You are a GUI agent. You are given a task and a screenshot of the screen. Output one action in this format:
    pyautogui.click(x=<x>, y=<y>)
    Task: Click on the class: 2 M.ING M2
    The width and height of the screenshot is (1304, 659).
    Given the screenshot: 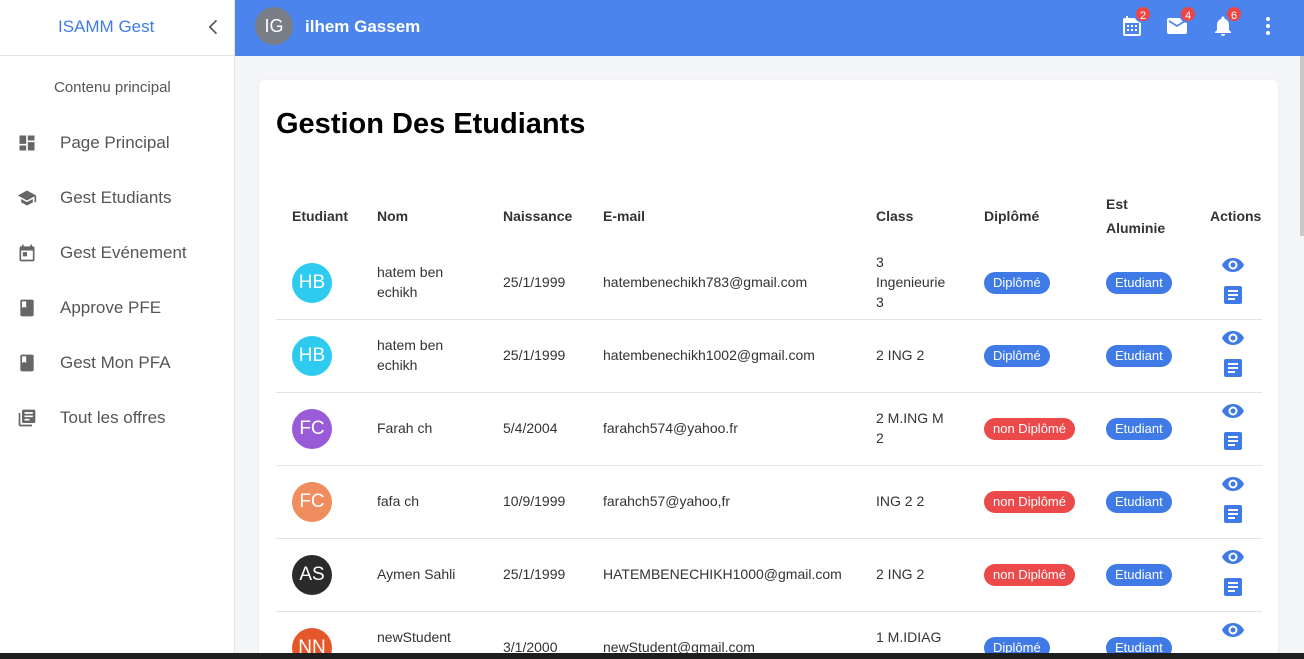 What is the action you would take?
    pyautogui.click(x=910, y=428)
    